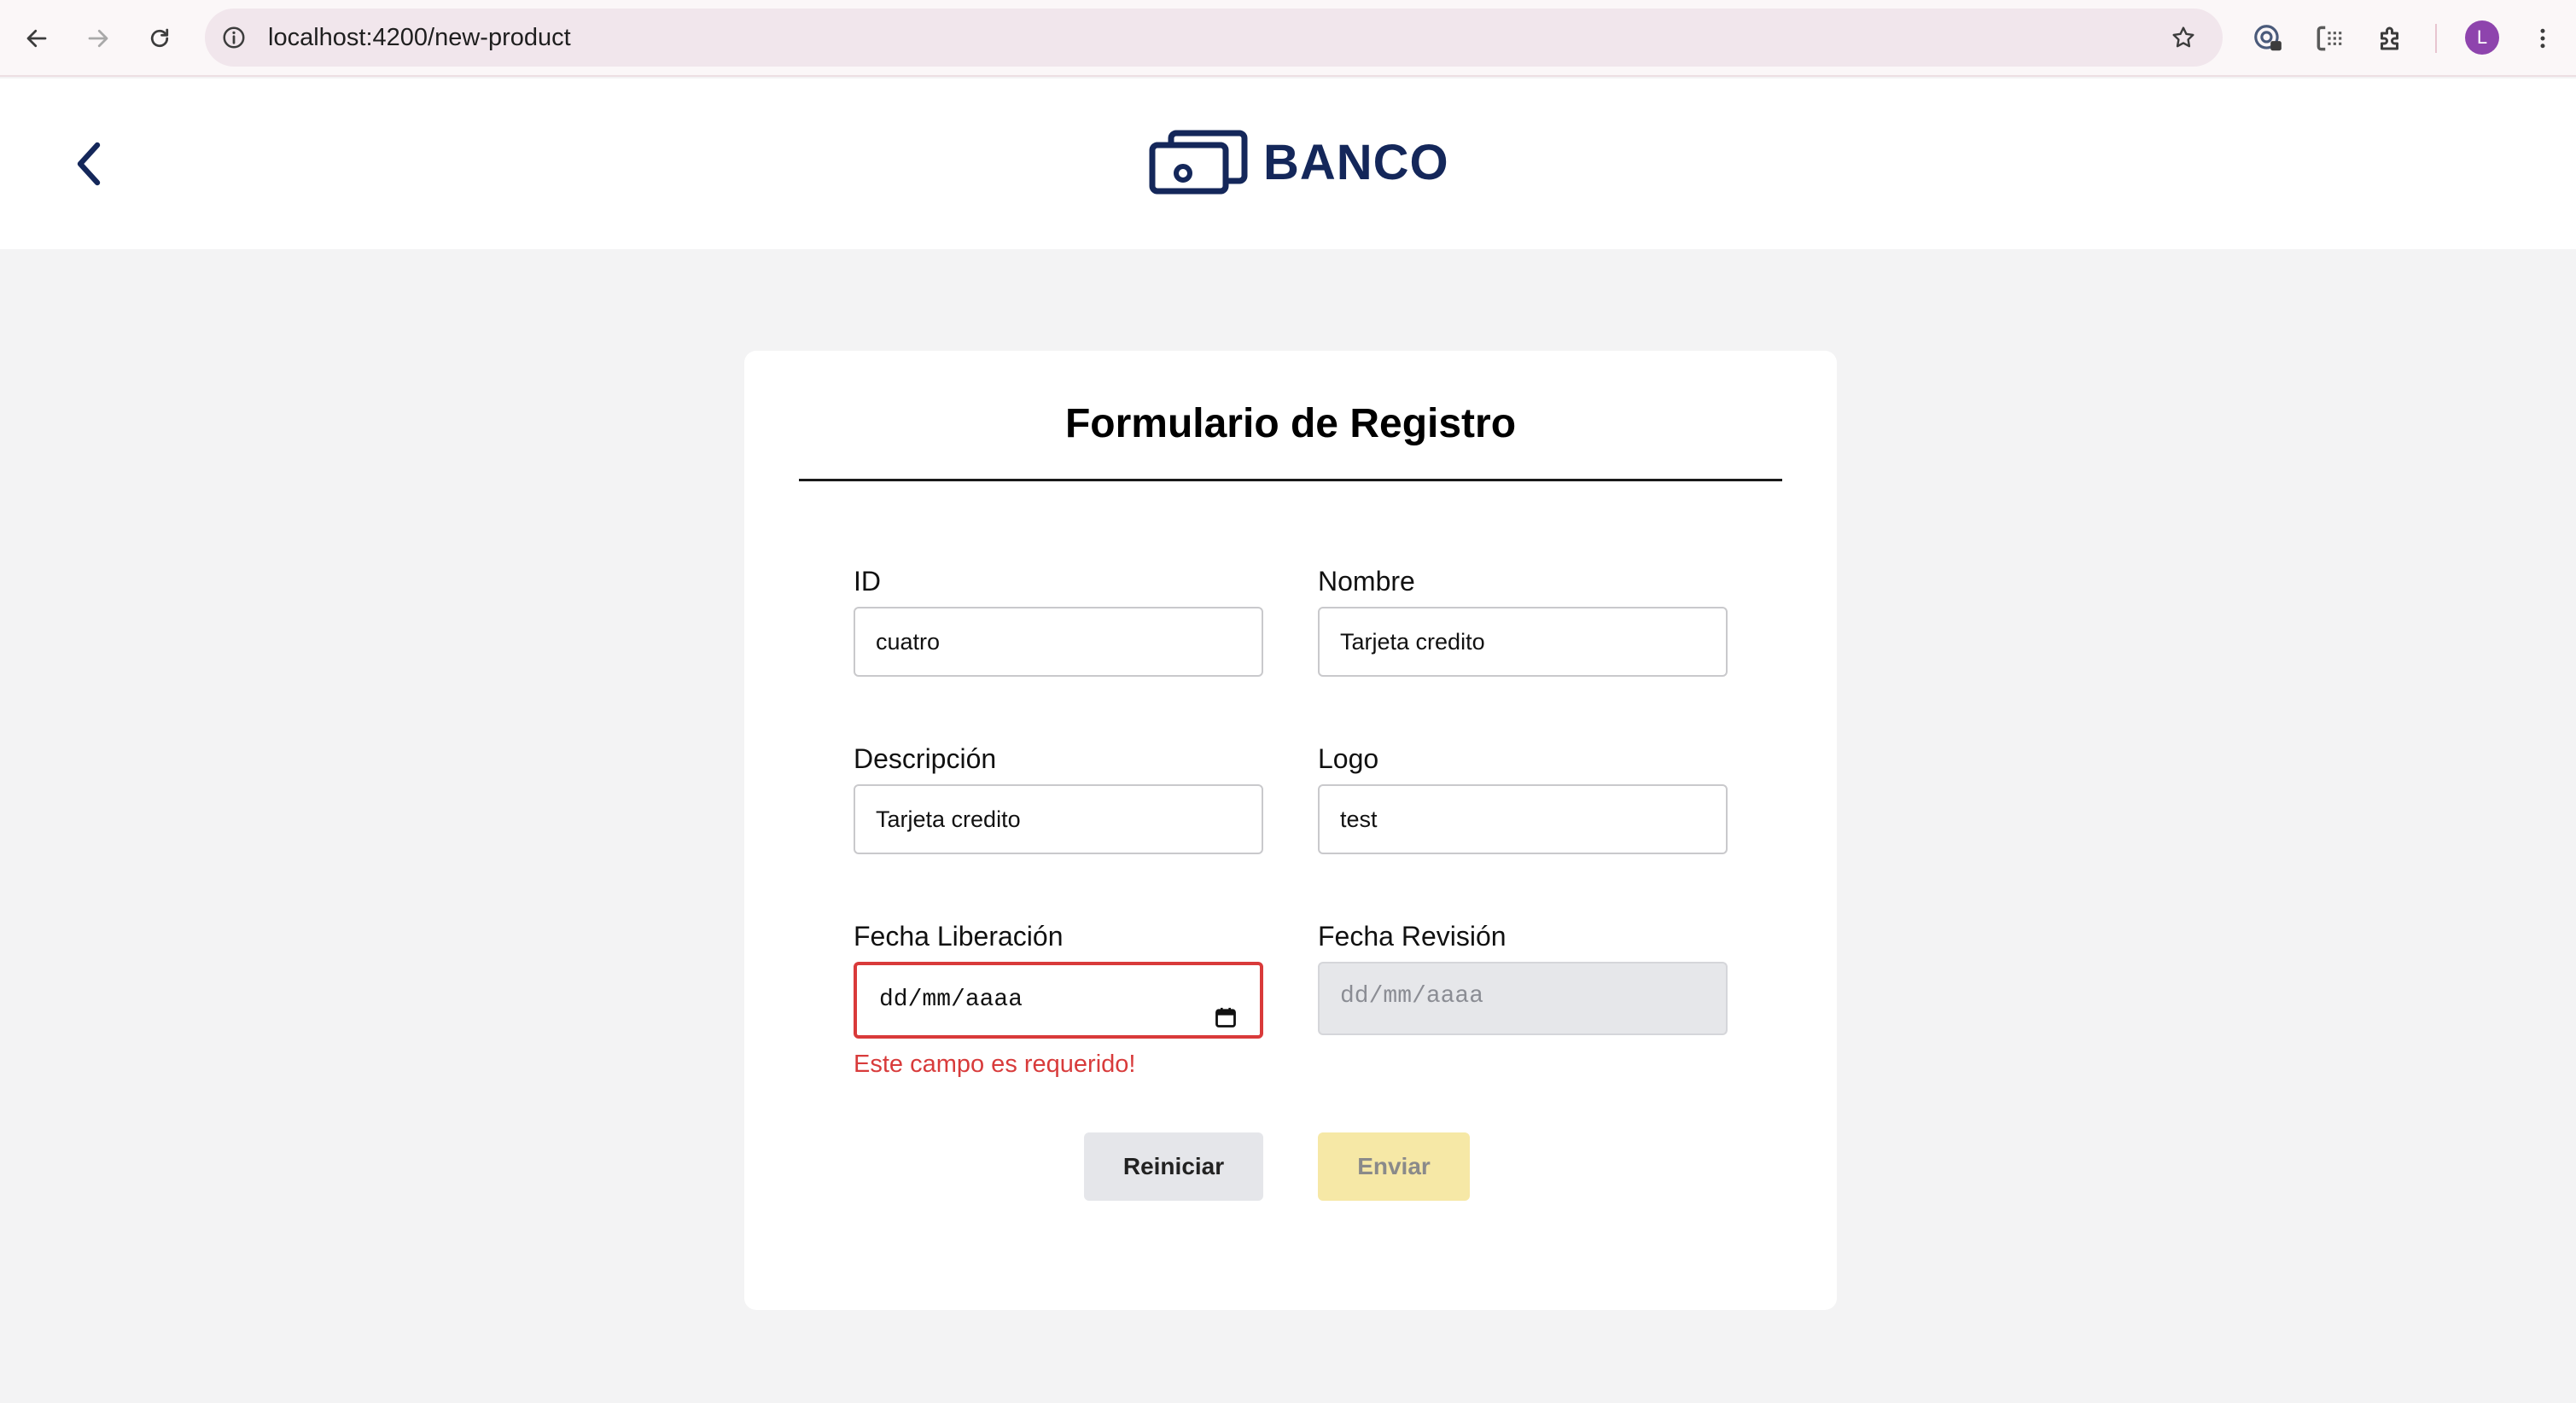 This screenshot has height=1403, width=2576. Describe the element at coordinates (159, 39) in the screenshot. I see `reload-icon` at that location.